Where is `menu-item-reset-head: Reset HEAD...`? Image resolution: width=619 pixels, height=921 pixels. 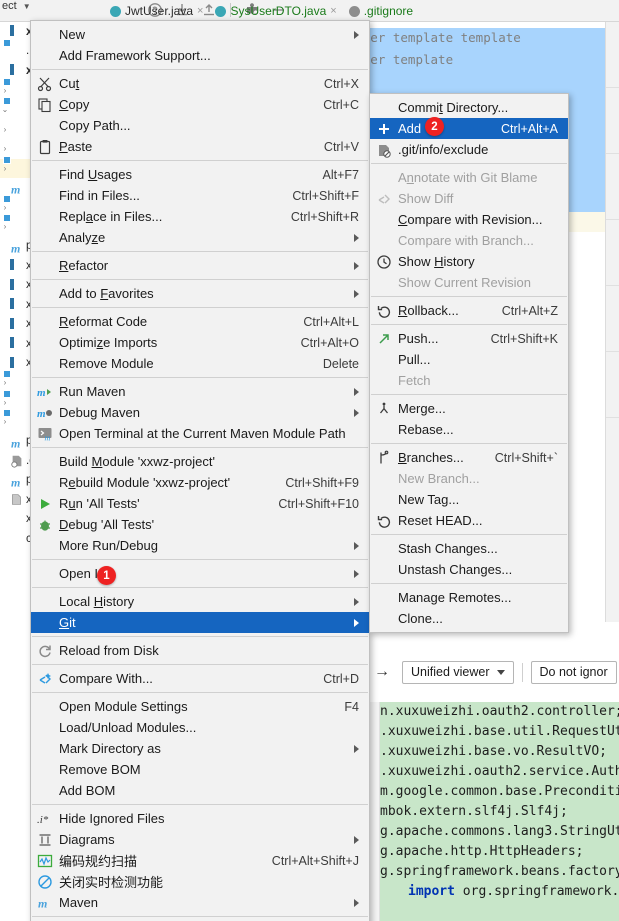 menu-item-reset-head: Reset HEAD... is located at coordinates (469, 520).